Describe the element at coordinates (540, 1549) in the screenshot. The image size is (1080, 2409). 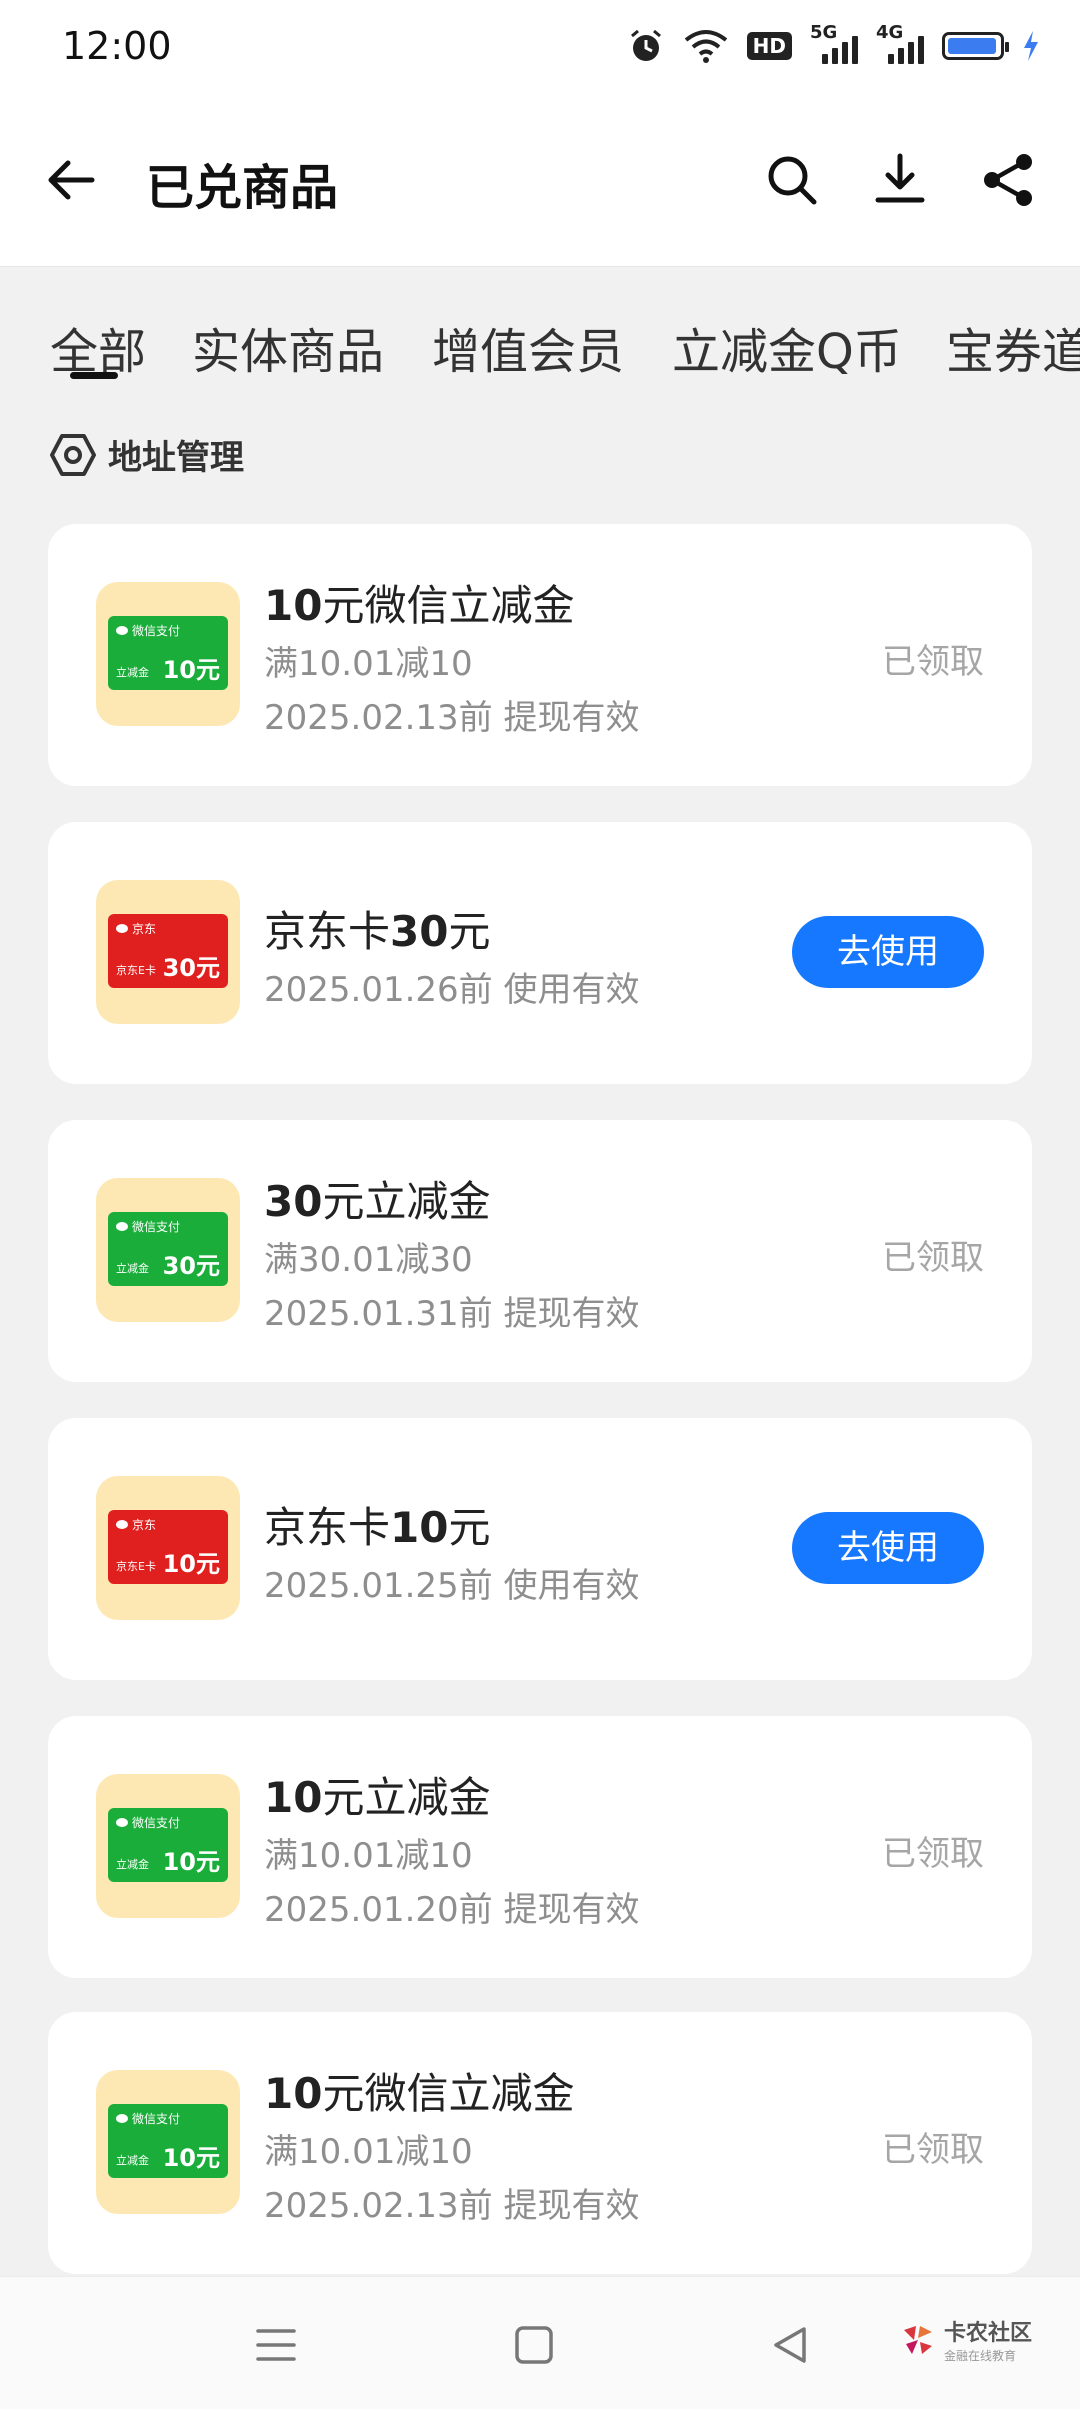
I see `list-item: 京东 京东E卡 10元 京东卡10元 2025.01.25前 使用有效 去使用` at that location.